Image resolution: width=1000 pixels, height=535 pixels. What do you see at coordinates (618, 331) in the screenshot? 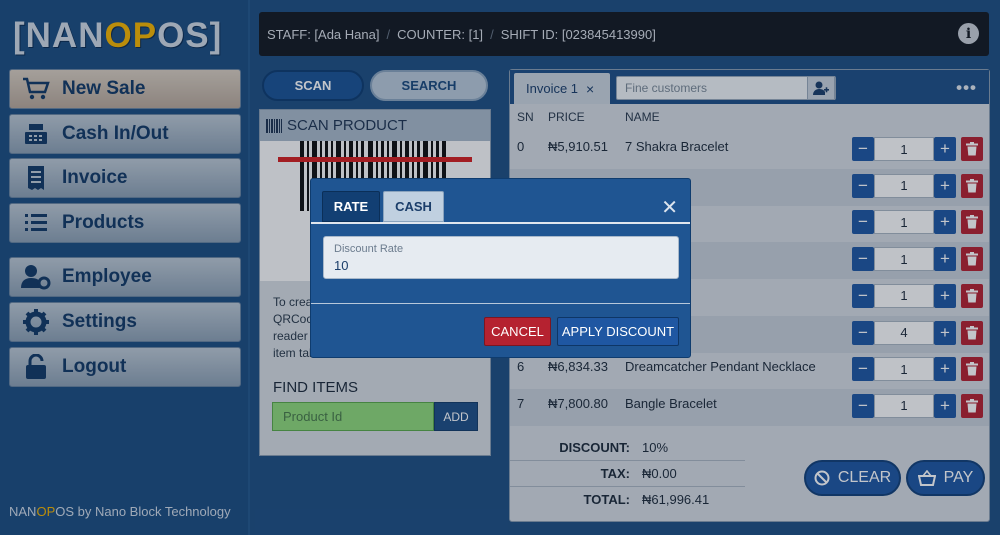
I see `apply-discount-button: APPLY DISCOUNT` at bounding box center [618, 331].